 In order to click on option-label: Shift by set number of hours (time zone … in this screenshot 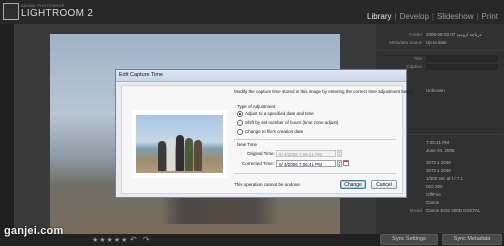, I will do `click(292, 122)`.